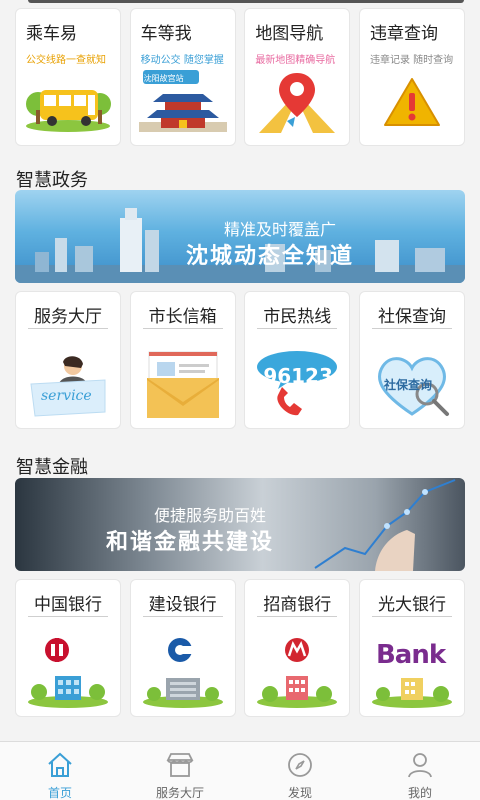 The image size is (480, 800). Describe the element at coordinates (297, 605) in the screenshot. I see `card-title: 招商银行` at that location.